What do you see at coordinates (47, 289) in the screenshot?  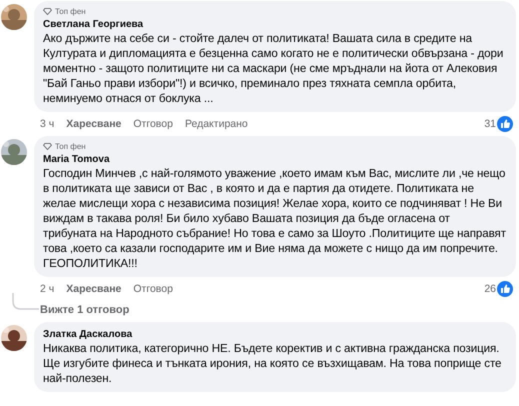 I see `timestamp: 2 ч` at bounding box center [47, 289].